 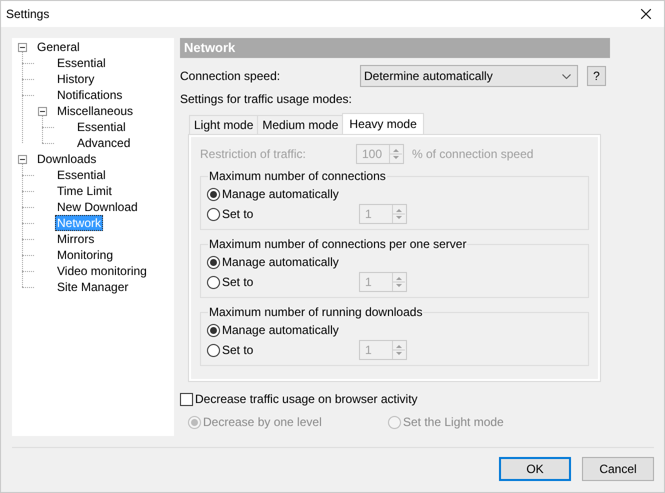 I want to click on tree-item: Time Limit, so click(x=84, y=191).